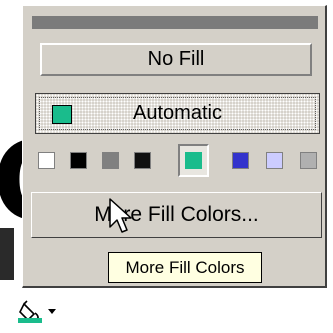  I want to click on arrow-pointer-icon, so click(120, 215).